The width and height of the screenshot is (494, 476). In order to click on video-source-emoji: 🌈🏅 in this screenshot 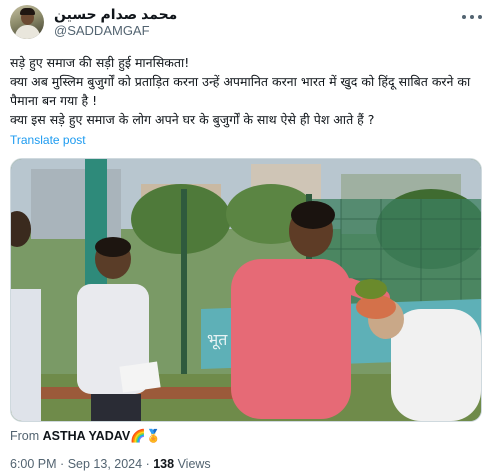, I will do `click(146, 436)`.